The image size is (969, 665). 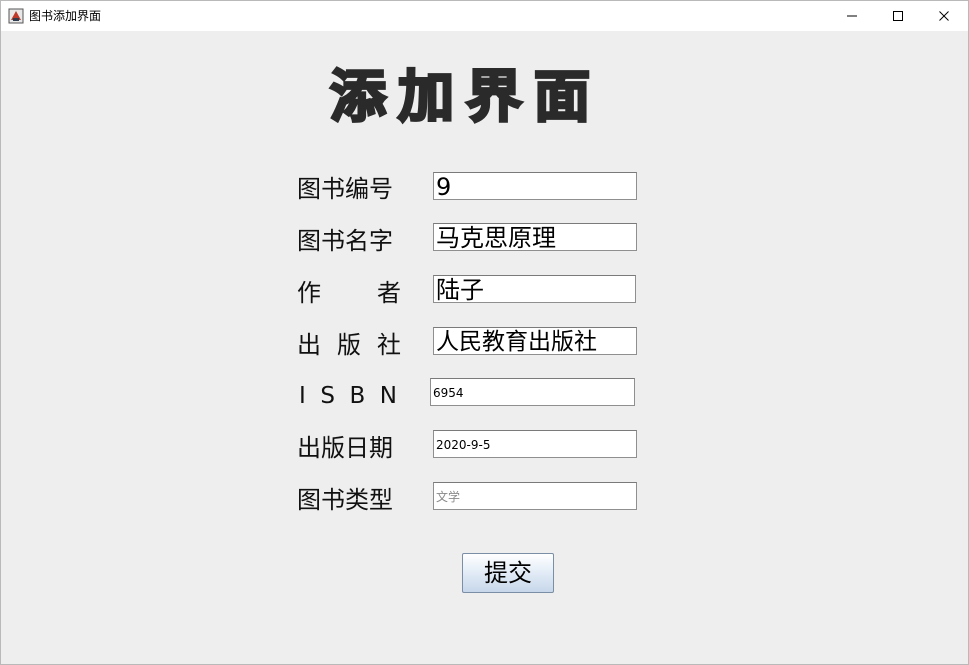 I want to click on isbn-label-char-1: I, so click(x=302, y=396).